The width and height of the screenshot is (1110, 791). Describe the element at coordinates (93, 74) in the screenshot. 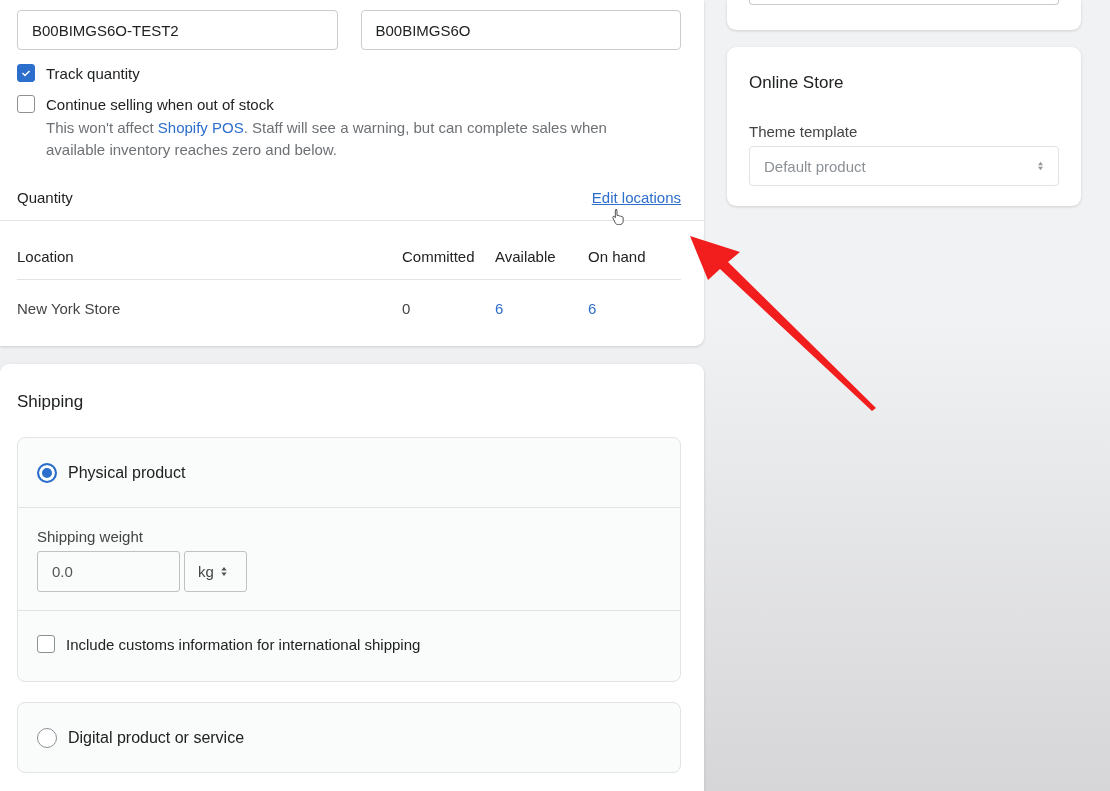

I see `checkbox-label: Track quantity` at that location.